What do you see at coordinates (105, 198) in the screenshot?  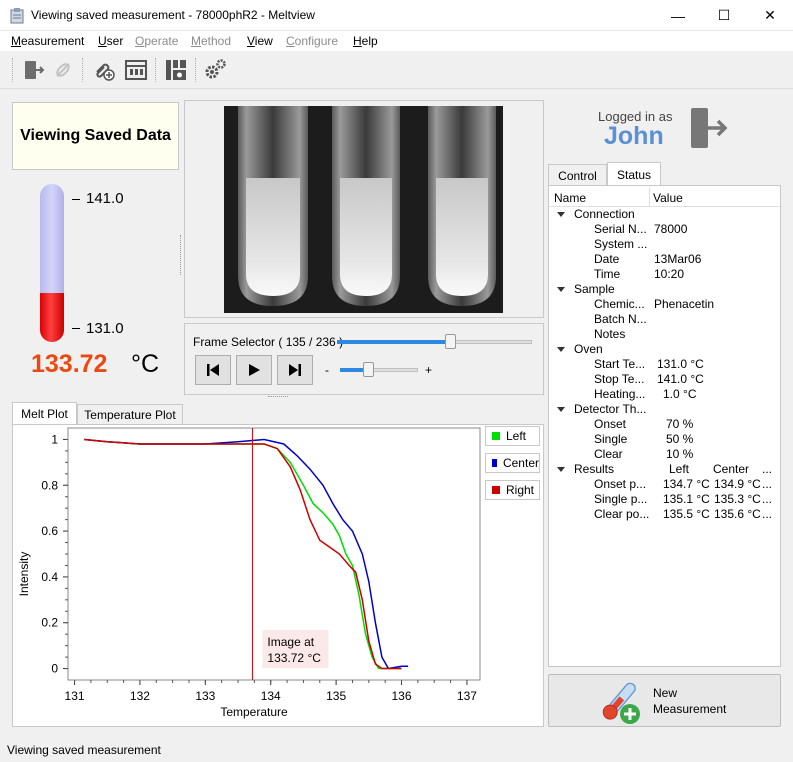 I see `thermo-max-label: 141.0` at bounding box center [105, 198].